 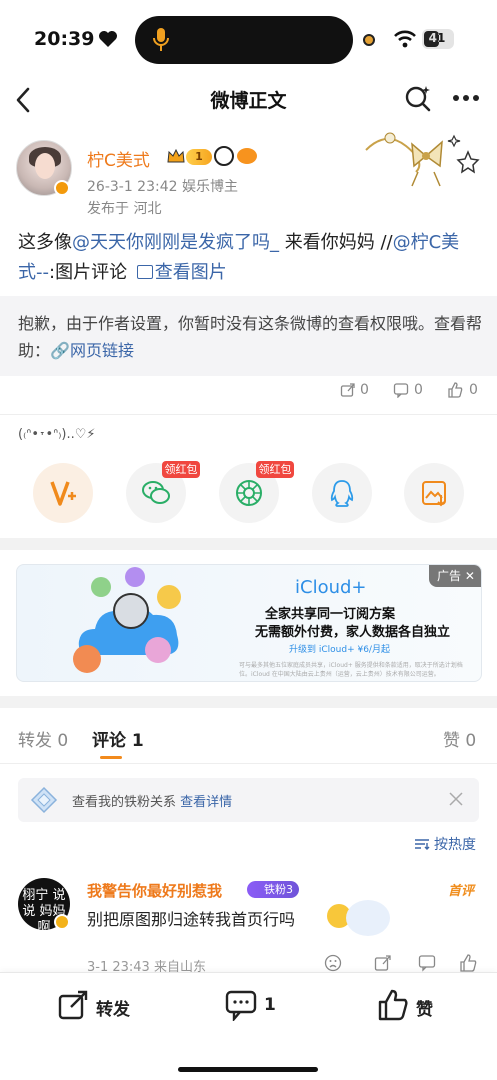 What do you see at coordinates (270, 1005) in the screenshot?
I see `comment-button: 1` at bounding box center [270, 1005].